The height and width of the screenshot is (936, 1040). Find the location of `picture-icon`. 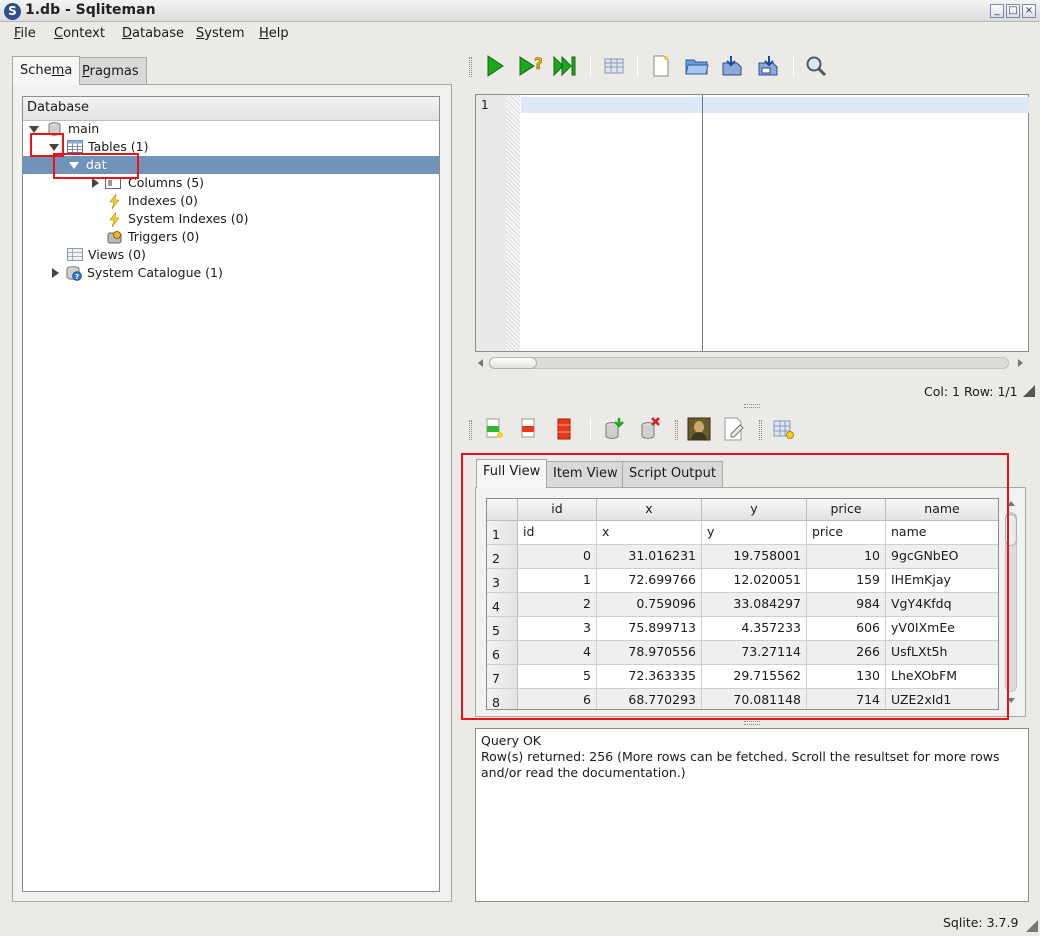

picture-icon is located at coordinates (699, 429).